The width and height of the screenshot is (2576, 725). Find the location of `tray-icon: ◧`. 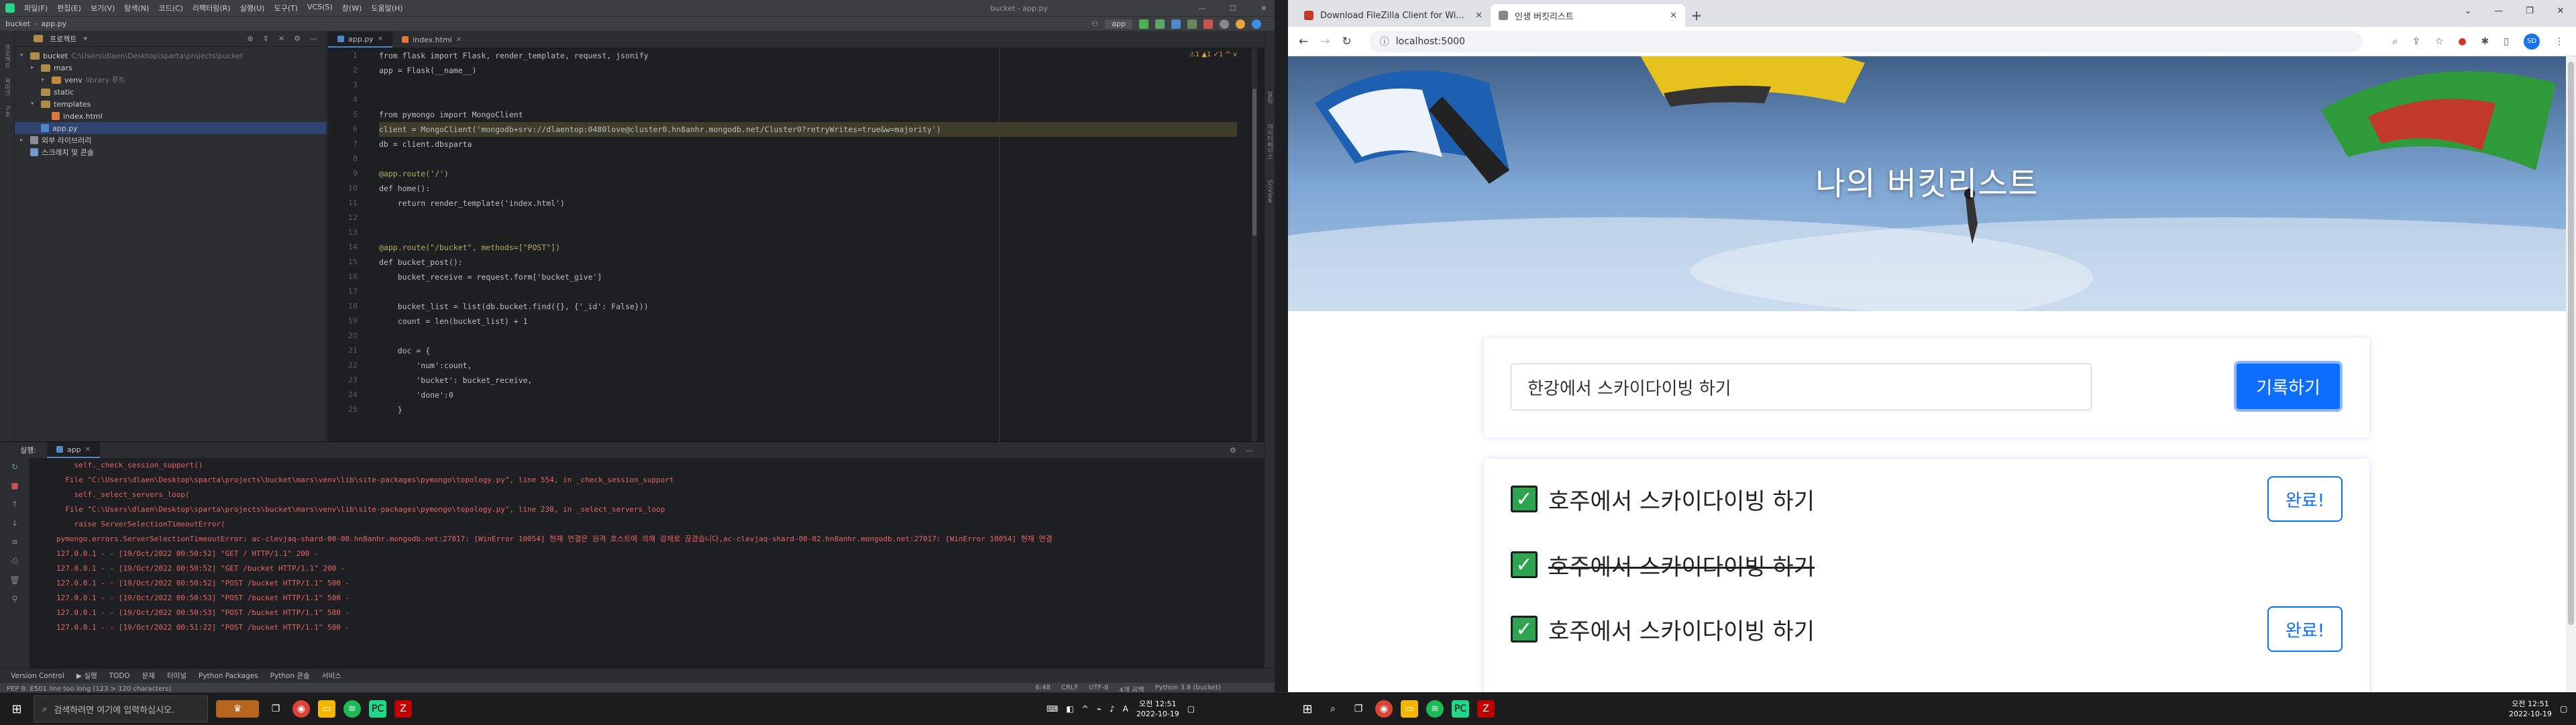

tray-icon: ◧ is located at coordinates (1069, 709).